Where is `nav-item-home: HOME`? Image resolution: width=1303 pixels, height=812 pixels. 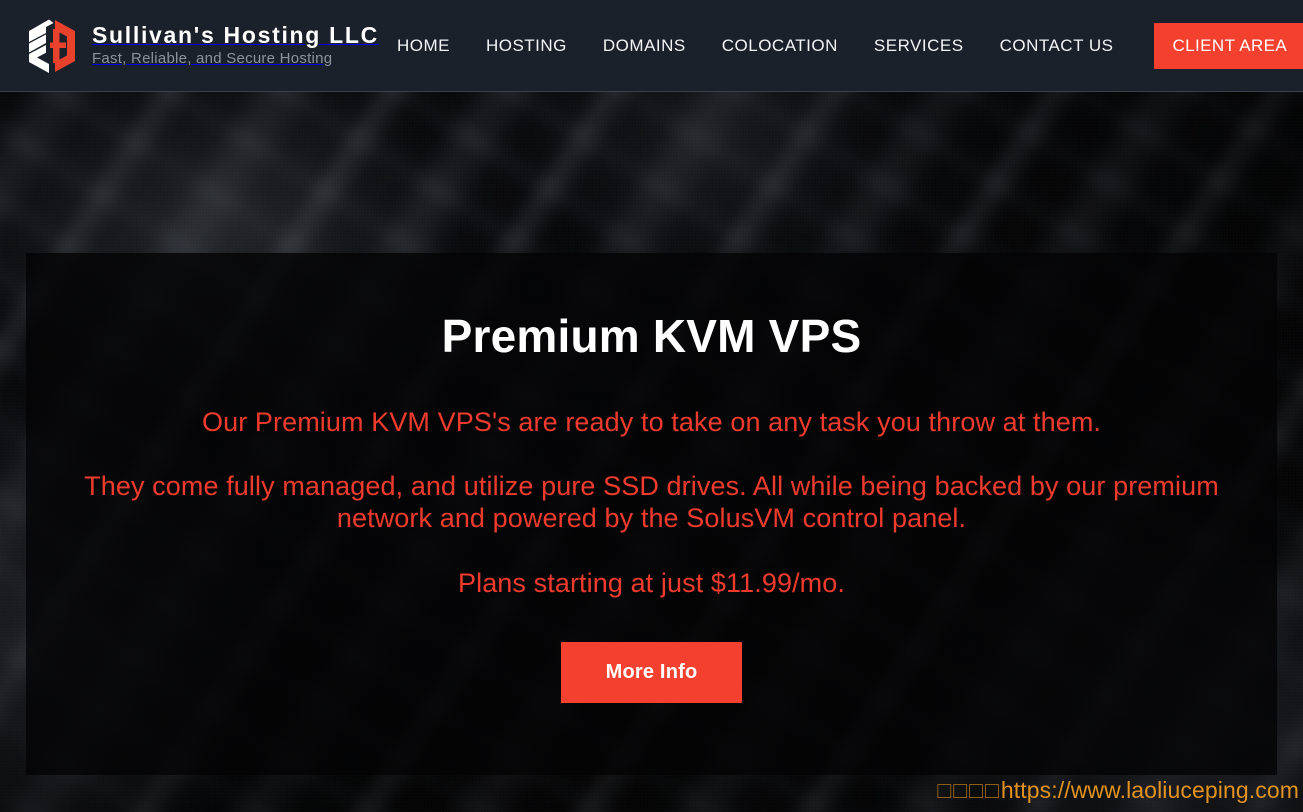 nav-item-home: HOME is located at coordinates (423, 45).